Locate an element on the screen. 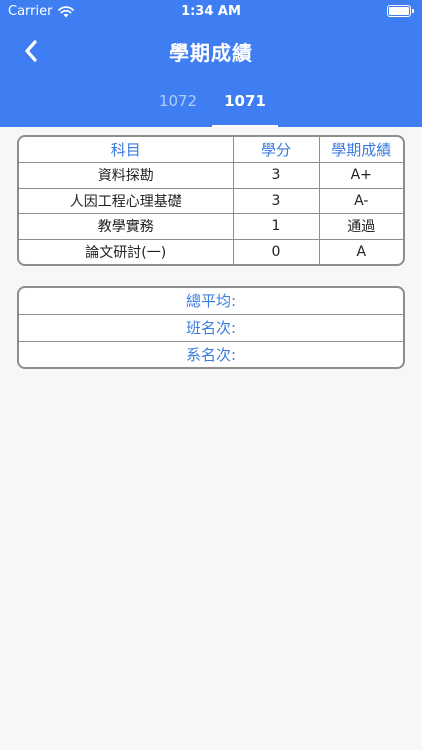  tab-1071: 1071 is located at coordinates (245, 106).